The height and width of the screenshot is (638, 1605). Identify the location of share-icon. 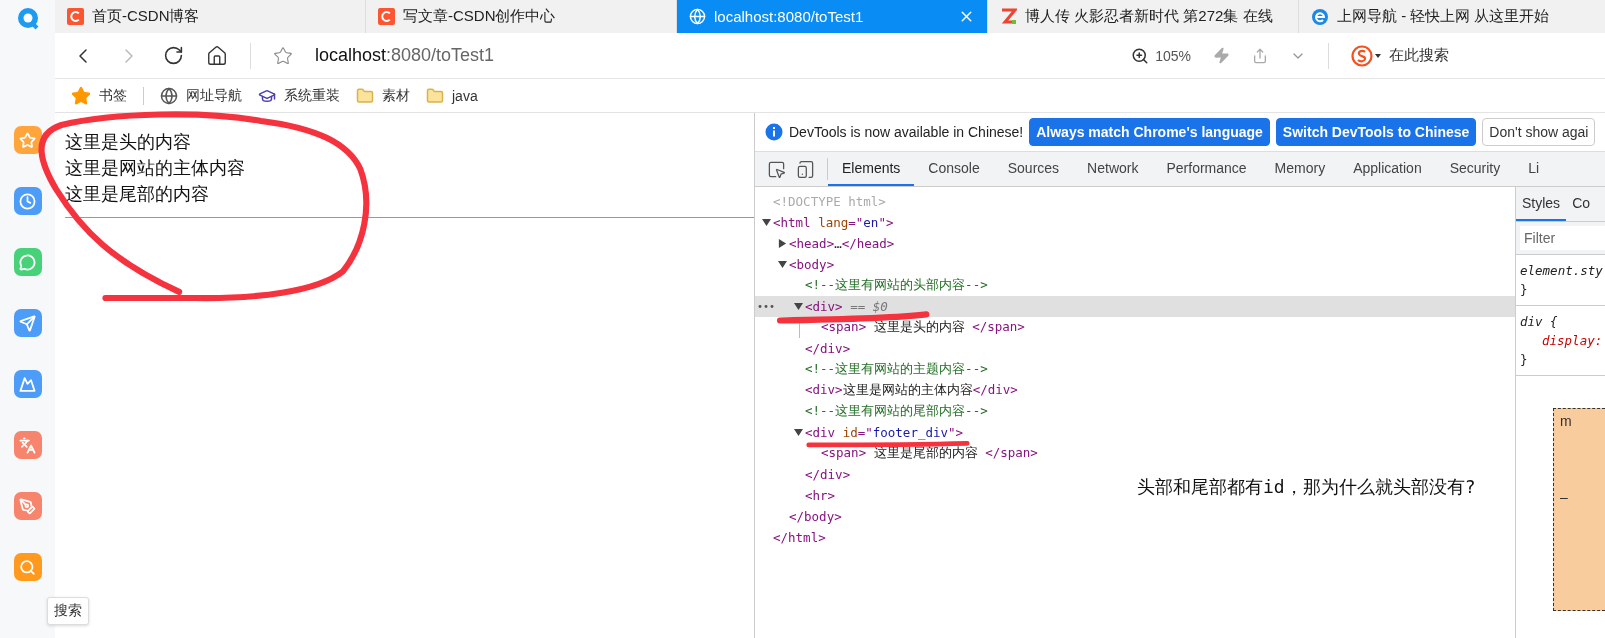
(1260, 55).